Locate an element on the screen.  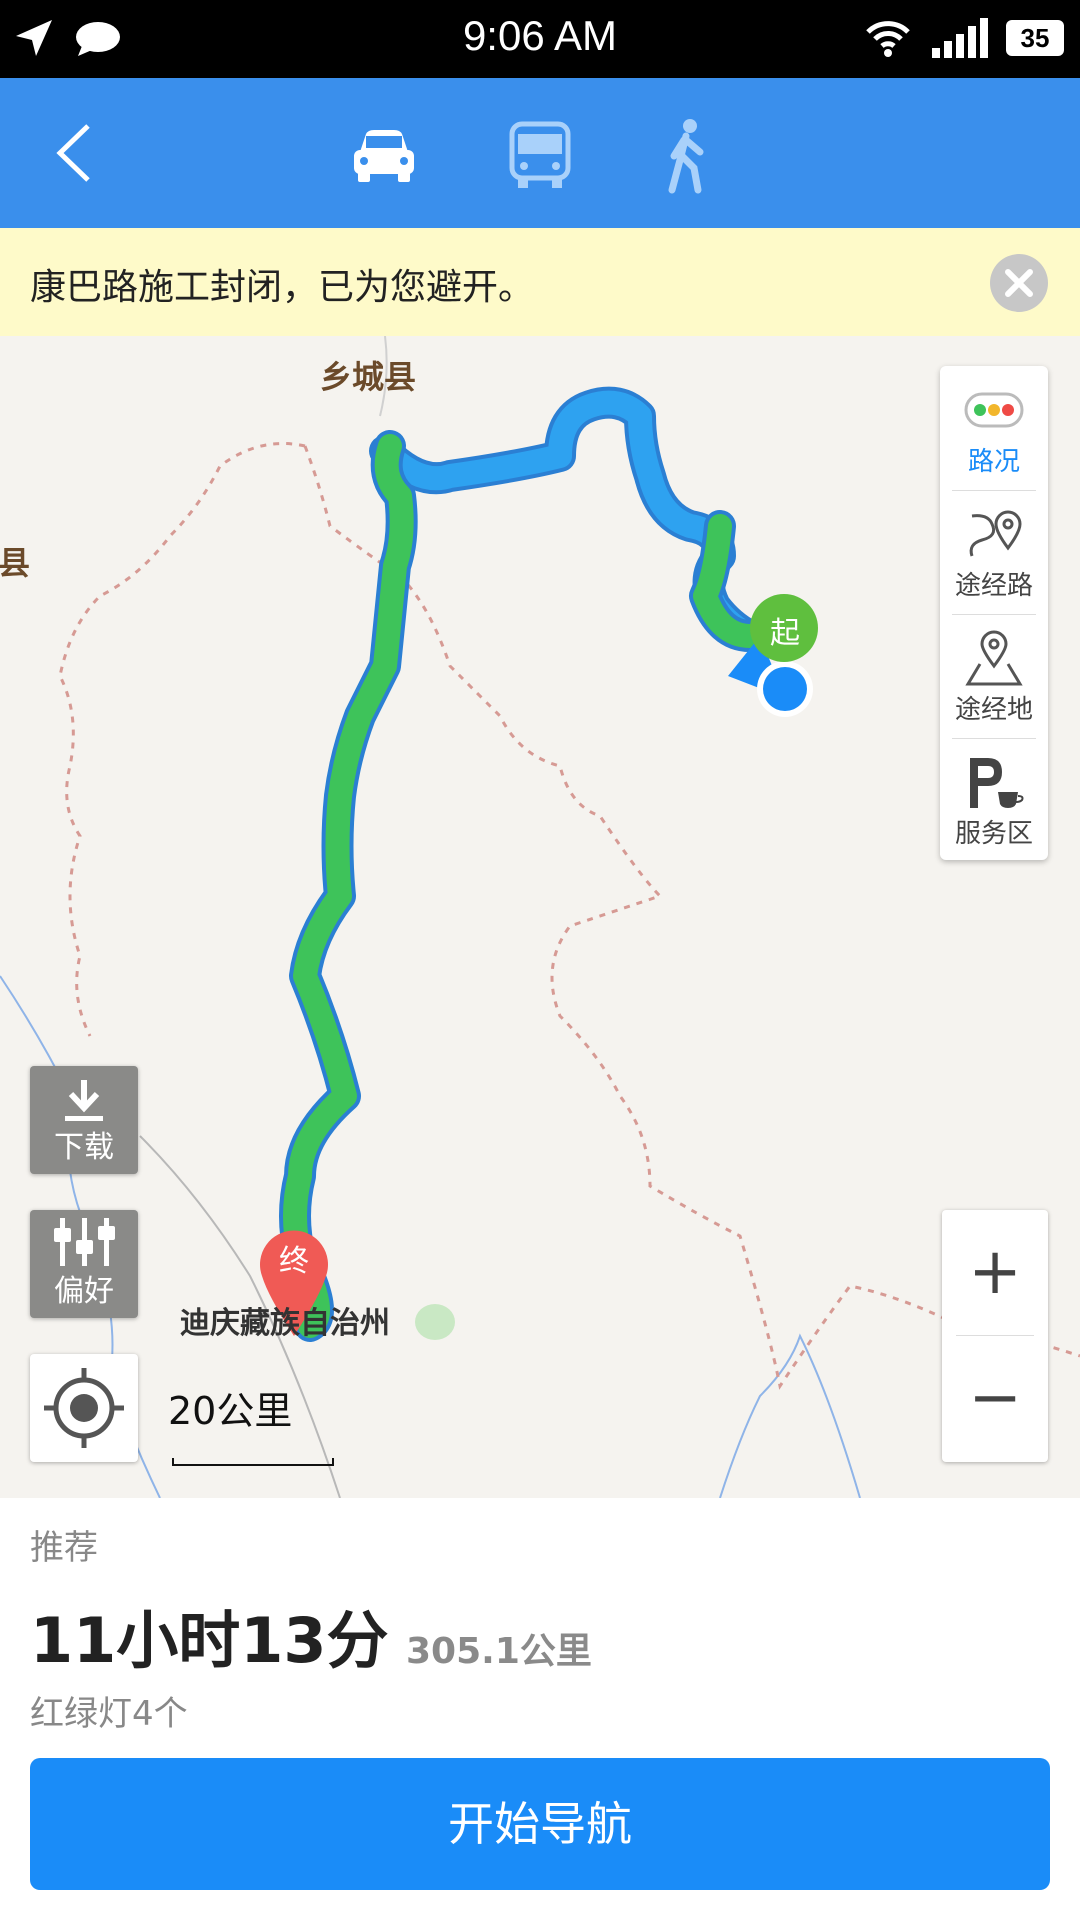
traffic-label: 路况 is located at coordinates (993, 462).